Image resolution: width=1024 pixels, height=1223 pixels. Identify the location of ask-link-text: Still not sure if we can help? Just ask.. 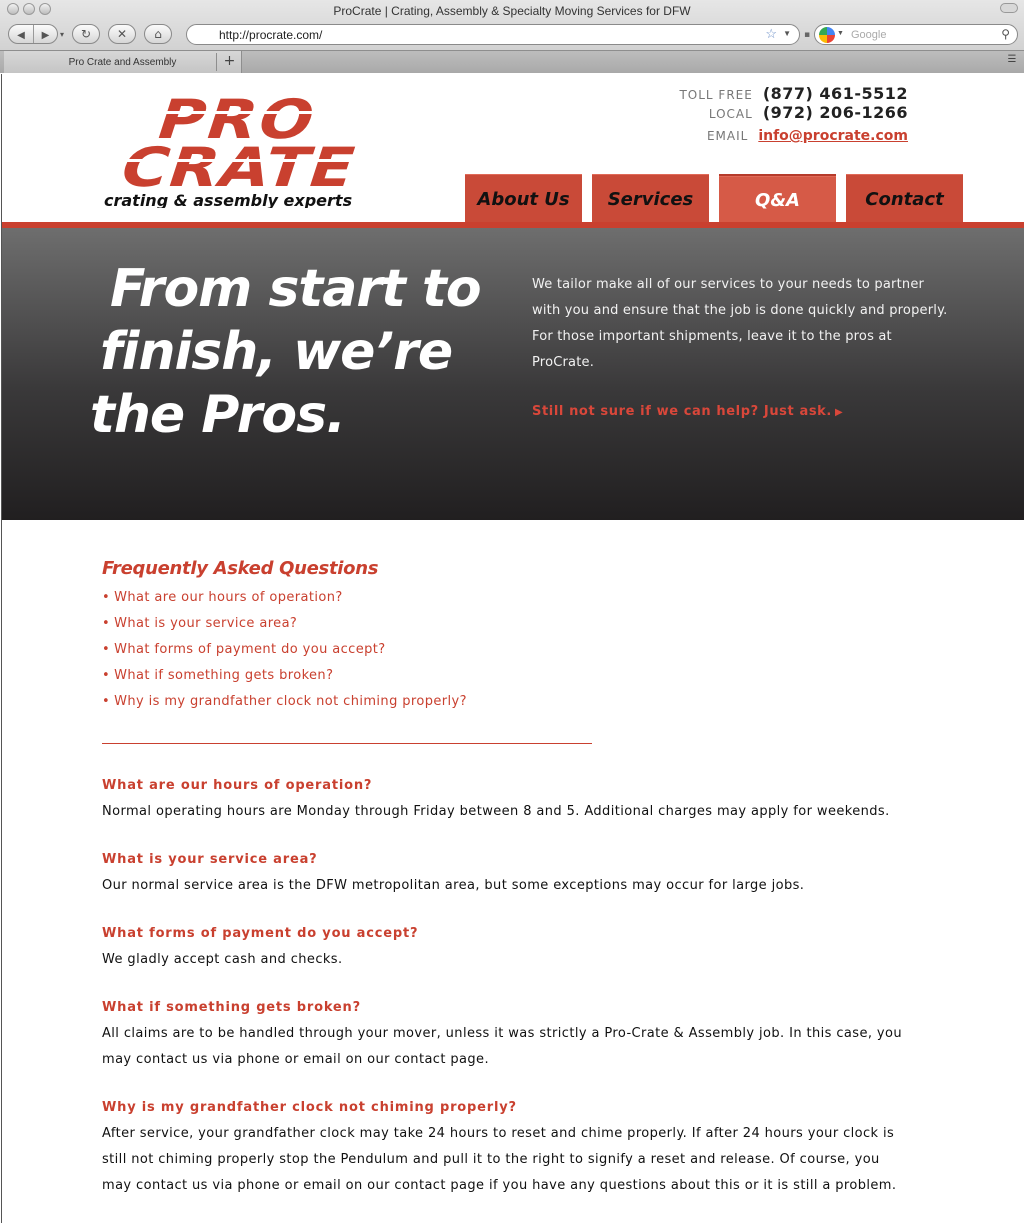
(682, 411).